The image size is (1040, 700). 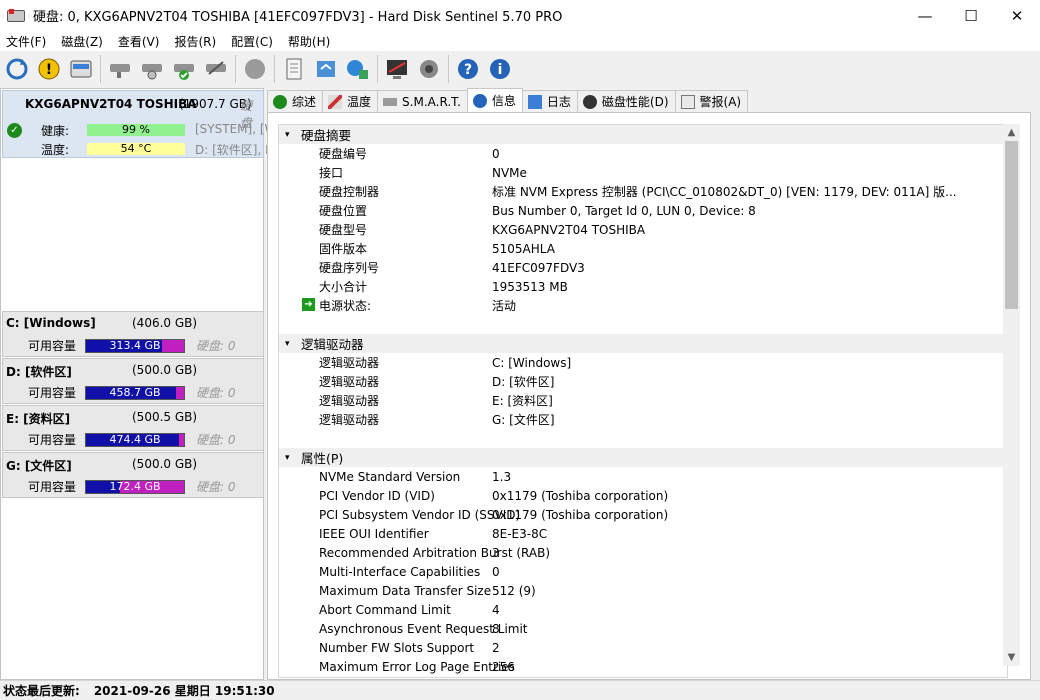 I want to click on tab-log: 日志, so click(x=549, y=101).